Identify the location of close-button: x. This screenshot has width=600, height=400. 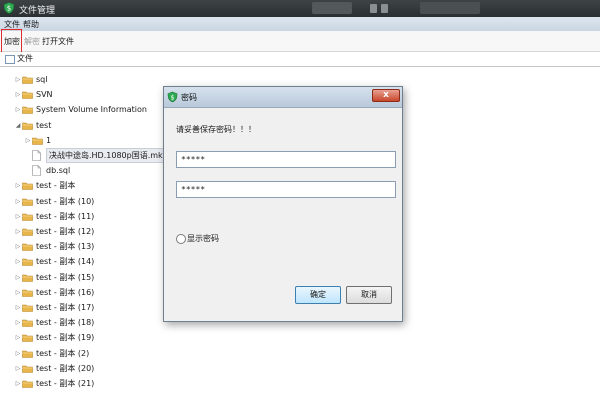
(386, 95).